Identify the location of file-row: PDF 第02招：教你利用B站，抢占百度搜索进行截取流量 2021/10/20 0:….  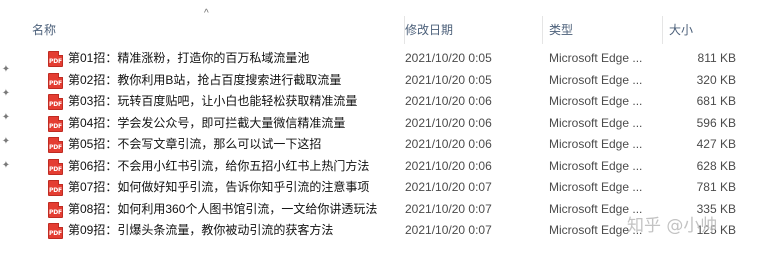
(390, 81).